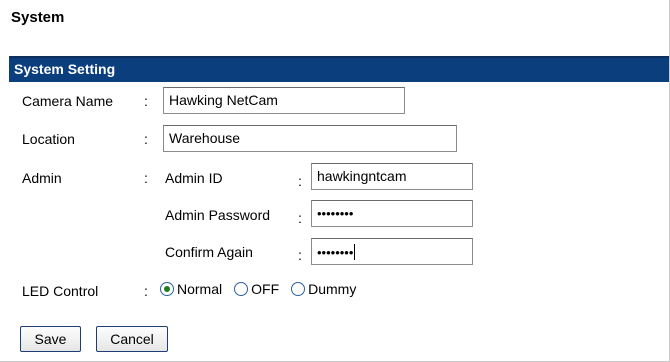 The height and width of the screenshot is (362, 670). Describe the element at coordinates (392, 213) in the screenshot. I see `admin-password-input: ••••••••` at that location.